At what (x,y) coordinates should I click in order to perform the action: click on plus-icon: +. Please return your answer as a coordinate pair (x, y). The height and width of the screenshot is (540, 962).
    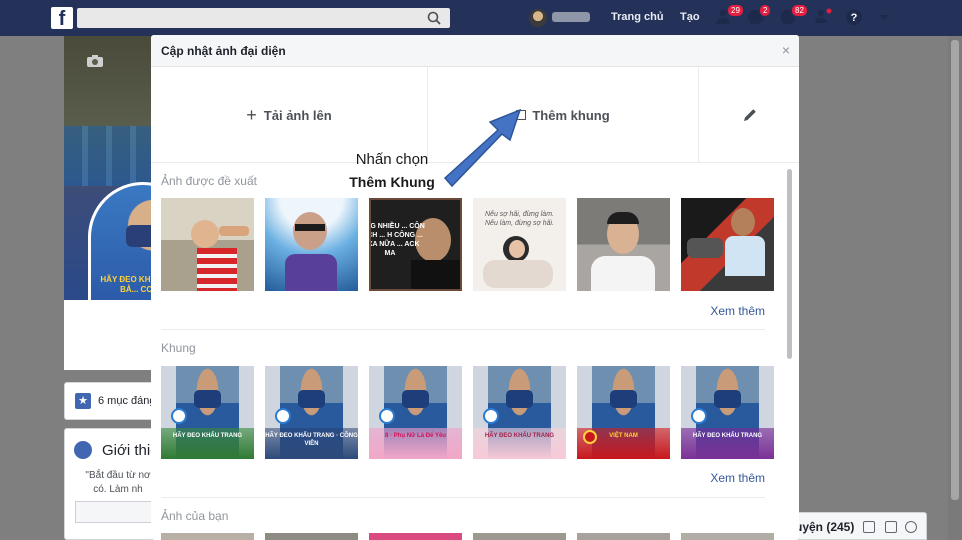
    Looking at the image, I should click on (251, 115).